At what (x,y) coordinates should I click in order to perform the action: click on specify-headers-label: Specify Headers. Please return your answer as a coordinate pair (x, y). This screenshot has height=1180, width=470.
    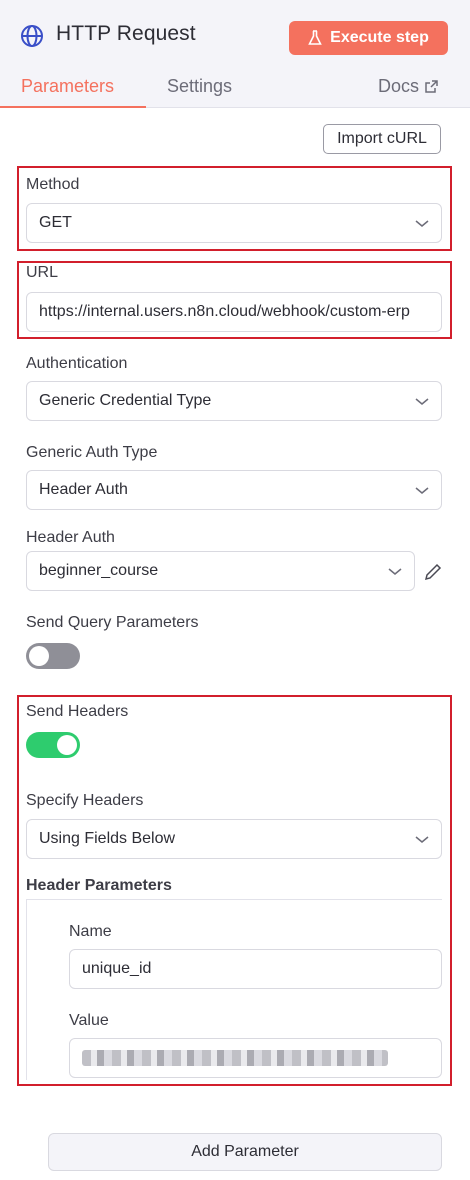
    Looking at the image, I should click on (85, 800).